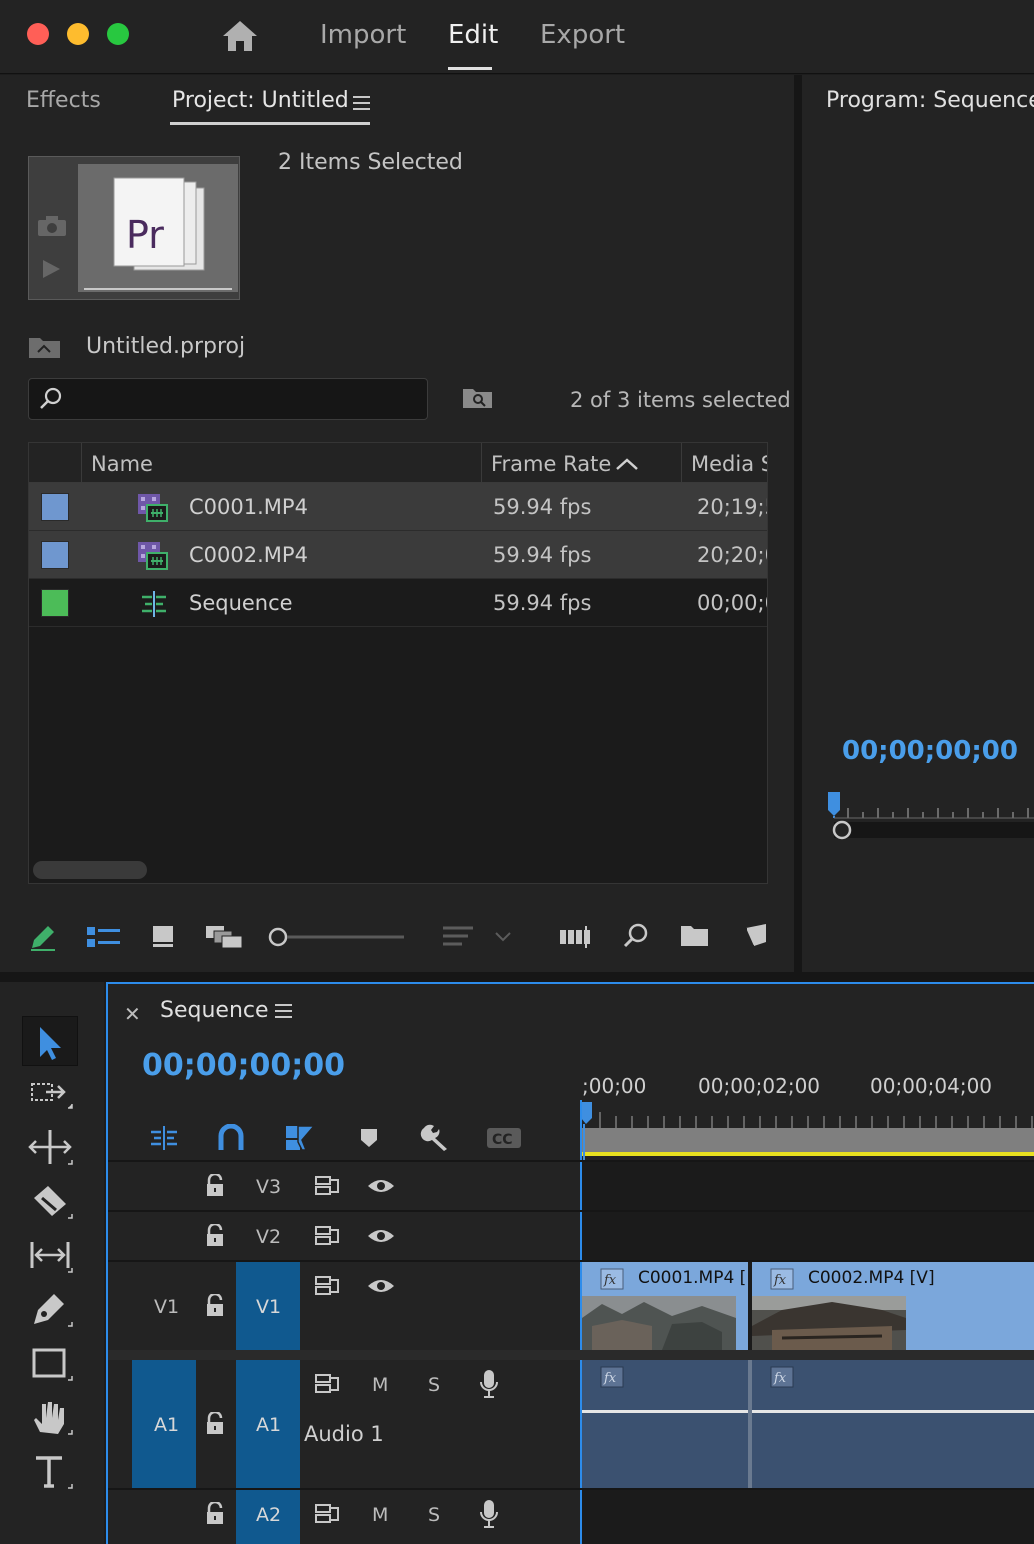 This screenshot has width=1034, height=1544. Describe the element at coordinates (729, 464) in the screenshot. I see `column-media-start: Media S` at that location.